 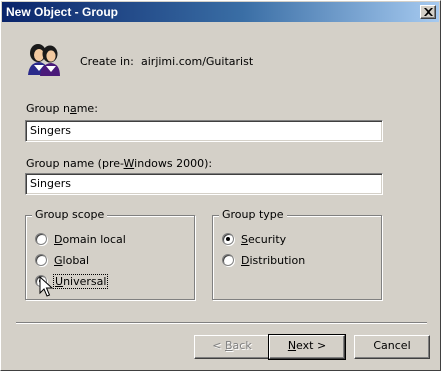 What do you see at coordinates (307, 347) in the screenshot?
I see `next-button: Next >` at bounding box center [307, 347].